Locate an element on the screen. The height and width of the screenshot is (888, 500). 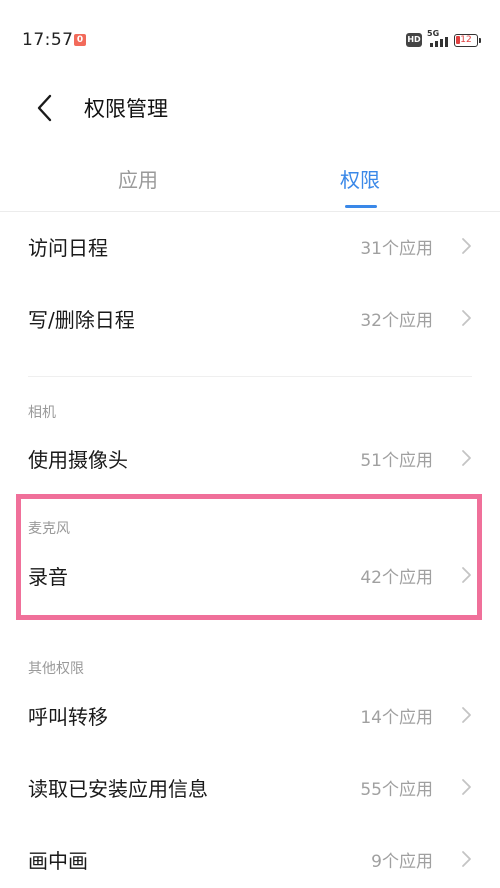
highlight-box is located at coordinates (249, 557).